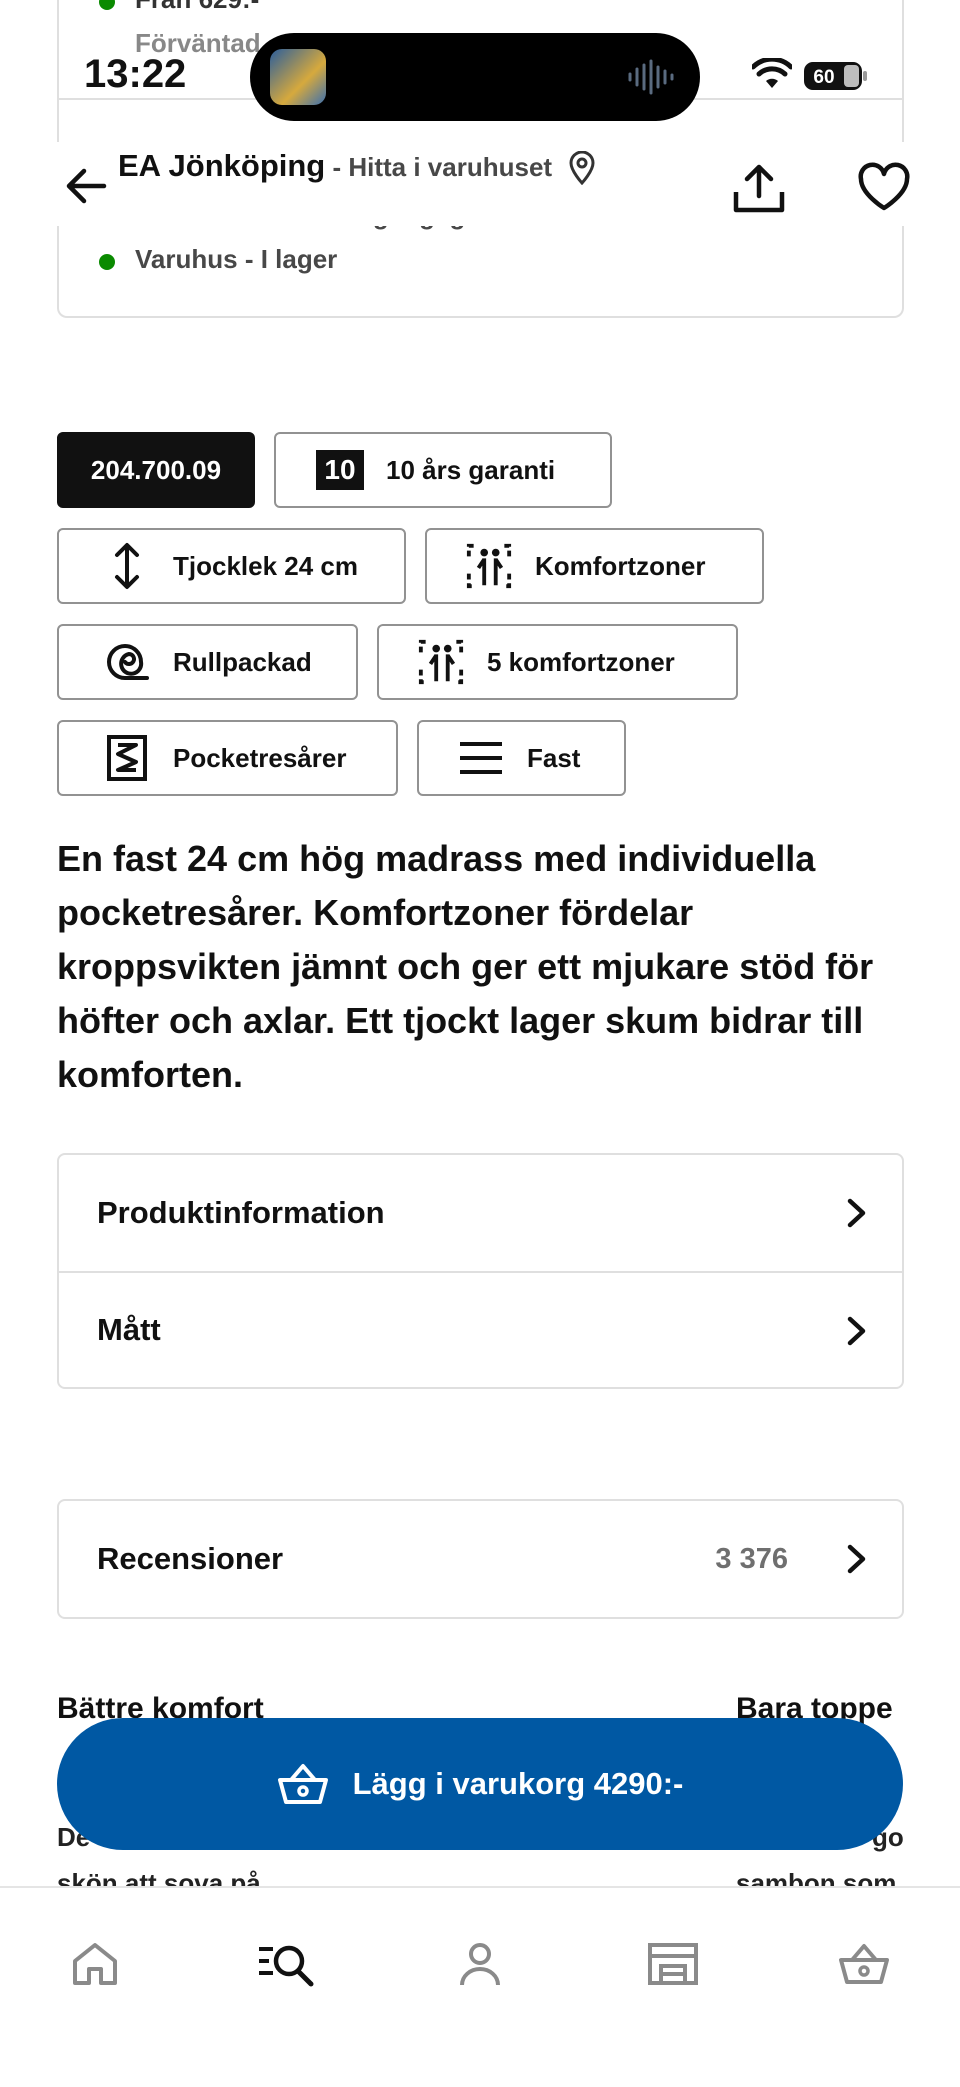 This screenshot has width=960, height=2087. Describe the element at coordinates (439, 167) in the screenshot. I see `find-in-store-label: - Hitta i varuhuset` at that location.